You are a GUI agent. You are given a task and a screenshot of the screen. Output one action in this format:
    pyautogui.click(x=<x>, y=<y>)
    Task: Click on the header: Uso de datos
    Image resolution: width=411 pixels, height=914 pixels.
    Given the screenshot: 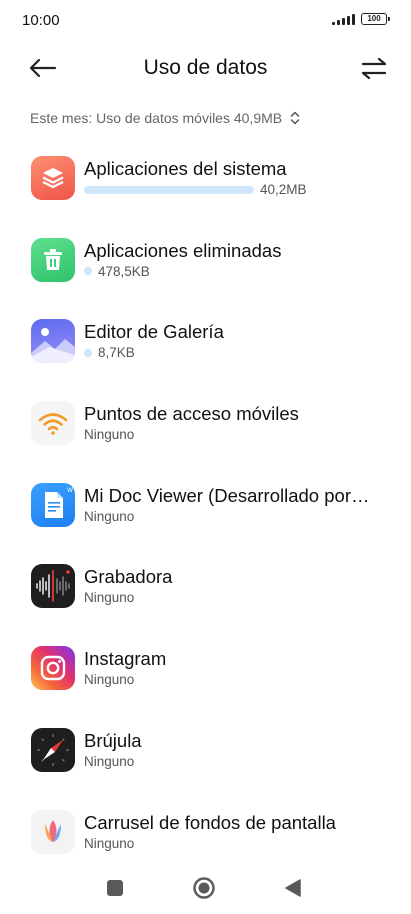 What is the action you would take?
    pyautogui.click(x=205, y=68)
    